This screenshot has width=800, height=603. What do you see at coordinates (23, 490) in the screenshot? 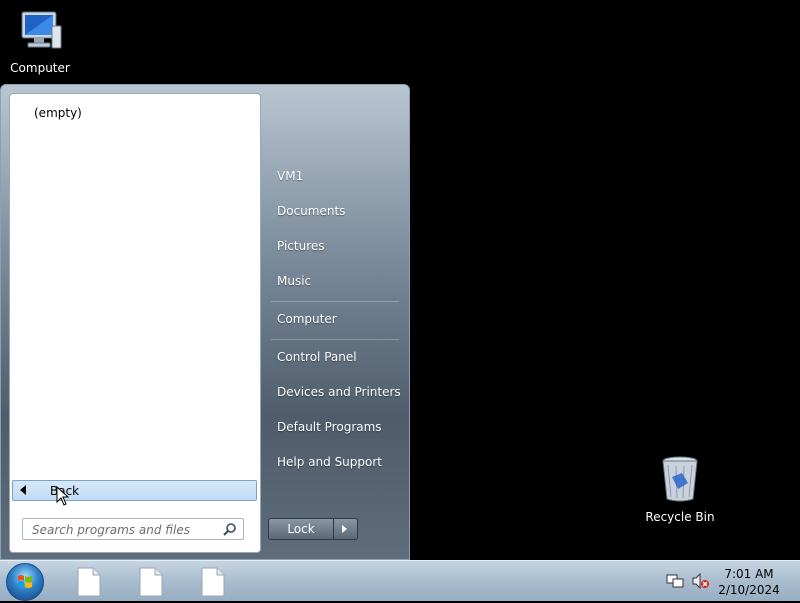
I see `back-arrow-icon` at bounding box center [23, 490].